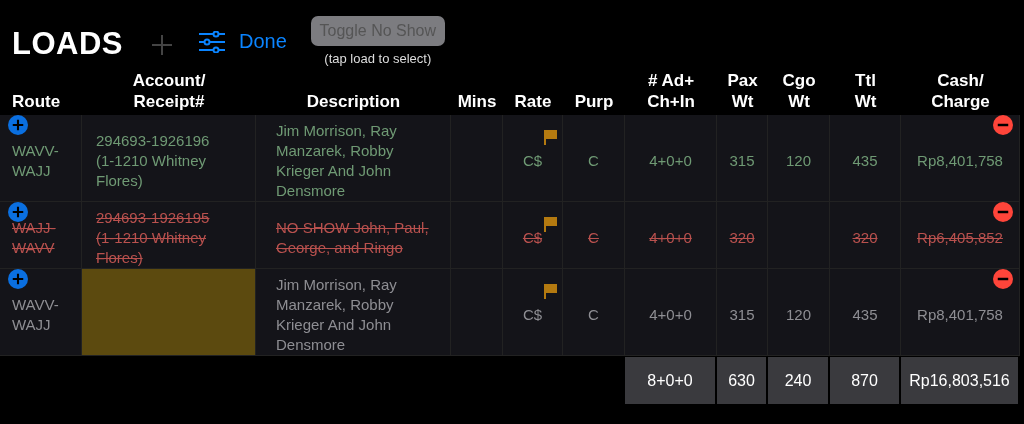 The height and width of the screenshot is (424, 1024). What do you see at coordinates (799, 380) in the screenshot?
I see `total-cell: 240` at bounding box center [799, 380].